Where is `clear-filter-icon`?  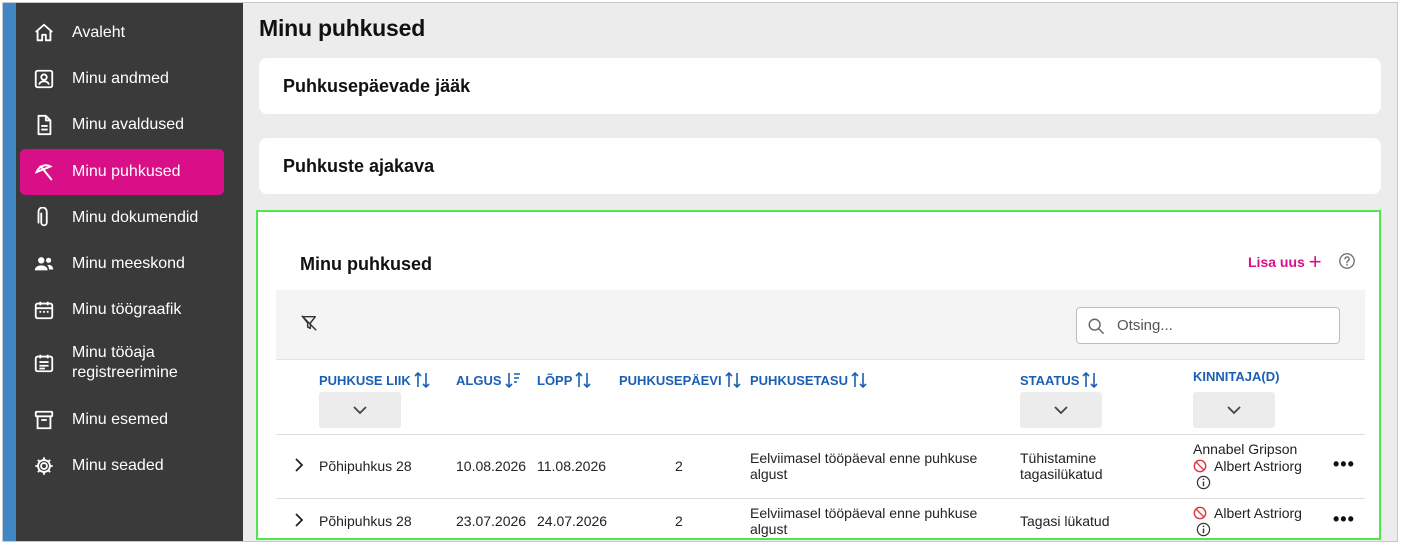 clear-filter-icon is located at coordinates (309, 323).